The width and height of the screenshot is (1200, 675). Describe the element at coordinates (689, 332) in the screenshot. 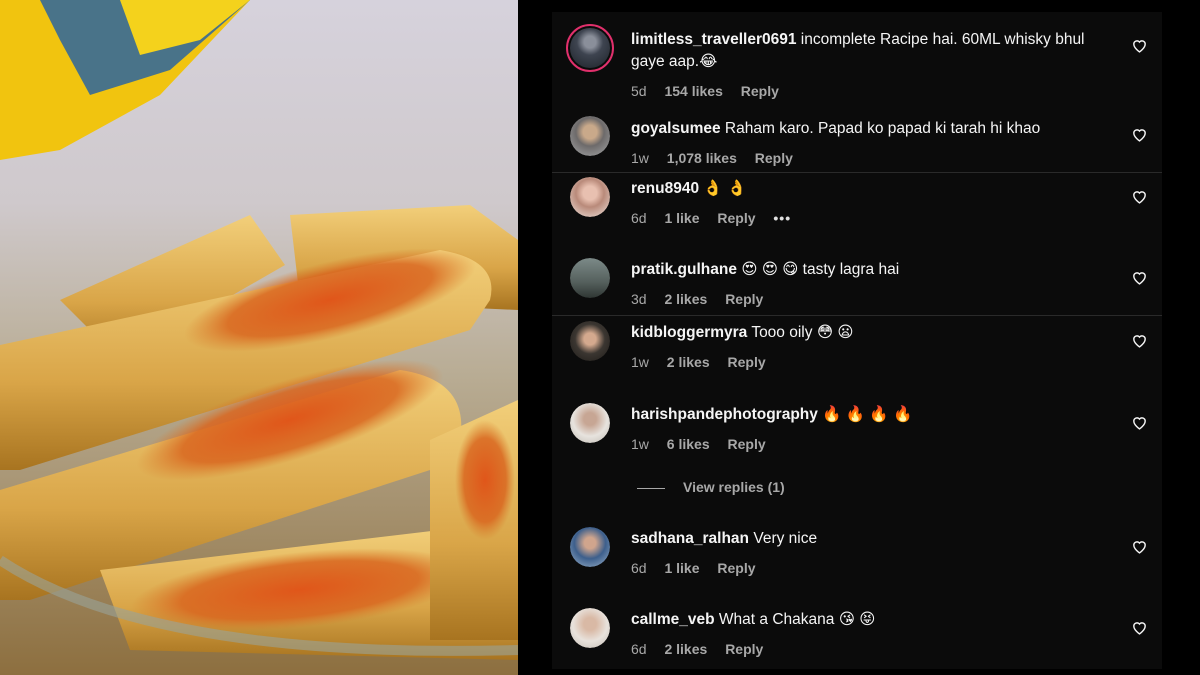

I see `comment-username: kidbloggermyra` at that location.